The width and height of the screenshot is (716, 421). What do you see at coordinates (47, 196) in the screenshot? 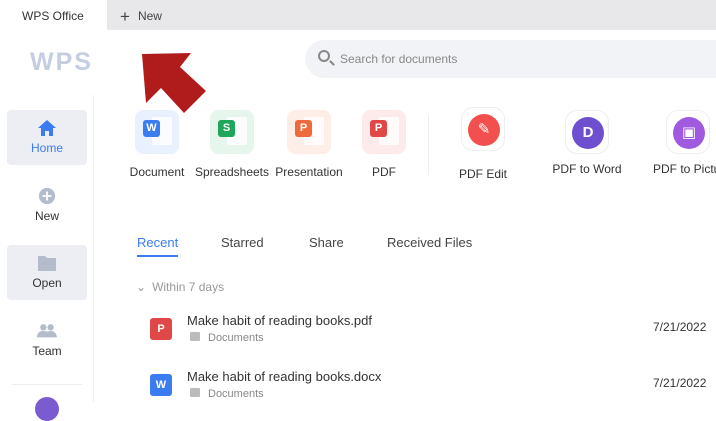
I see `plus-circle-icon` at bounding box center [47, 196].